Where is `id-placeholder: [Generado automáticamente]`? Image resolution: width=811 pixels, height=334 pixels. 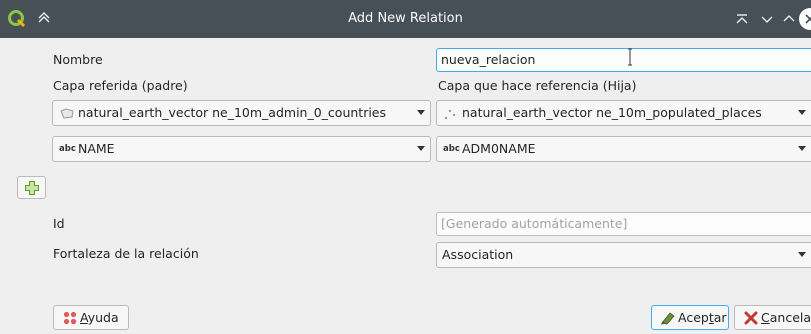 id-placeholder: [Generado automáticamente] is located at coordinates (534, 223).